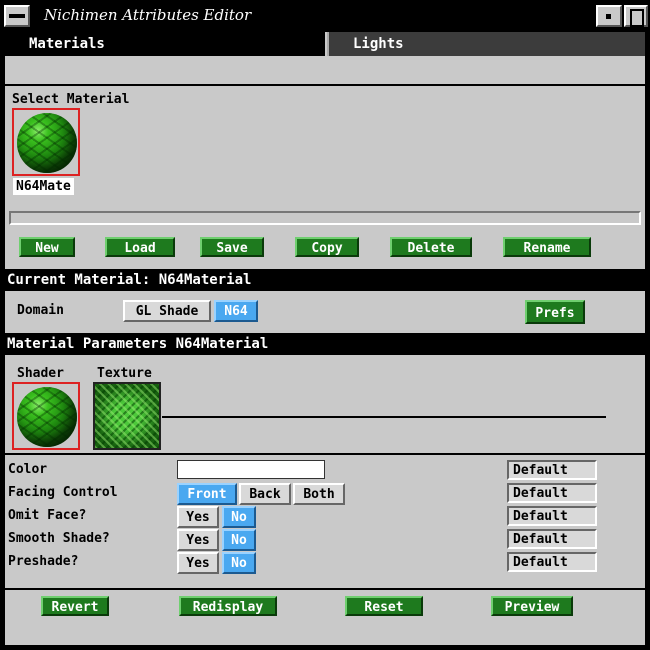  What do you see at coordinates (325, 71) in the screenshot?
I see `toolbar-spacer` at bounding box center [325, 71].